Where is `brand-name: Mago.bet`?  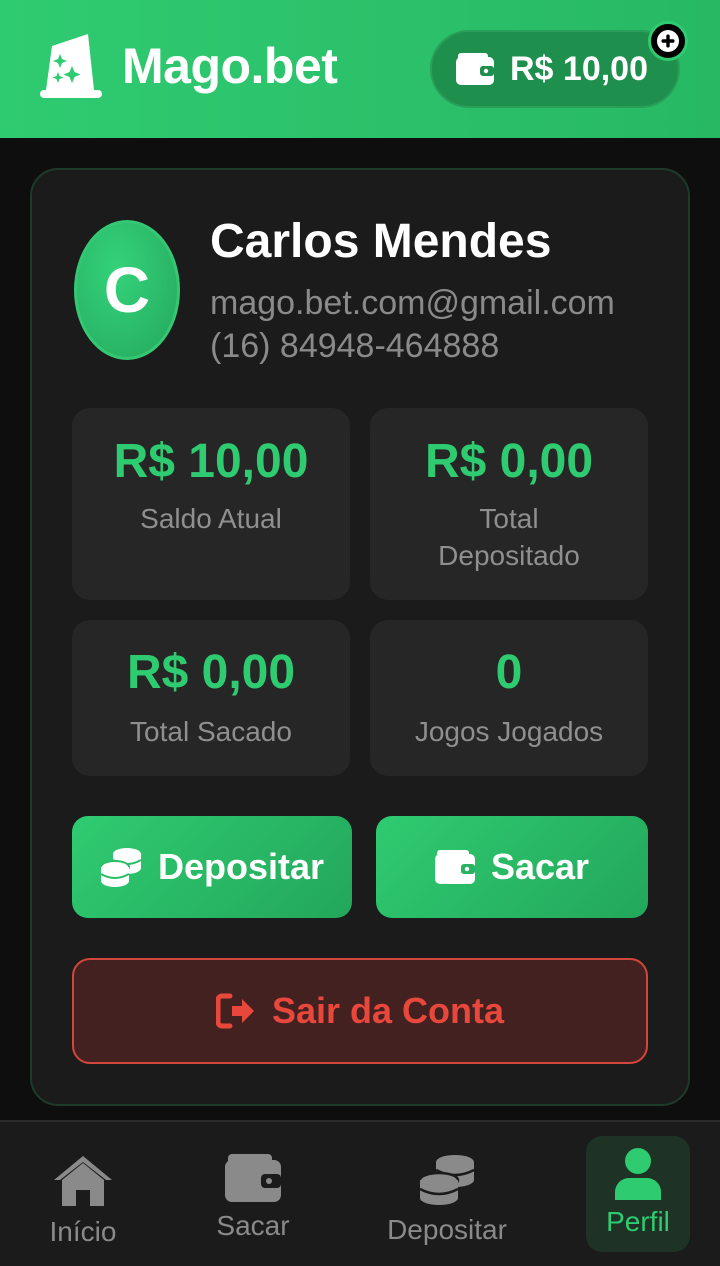
brand-name: Mago.bet is located at coordinates (230, 66).